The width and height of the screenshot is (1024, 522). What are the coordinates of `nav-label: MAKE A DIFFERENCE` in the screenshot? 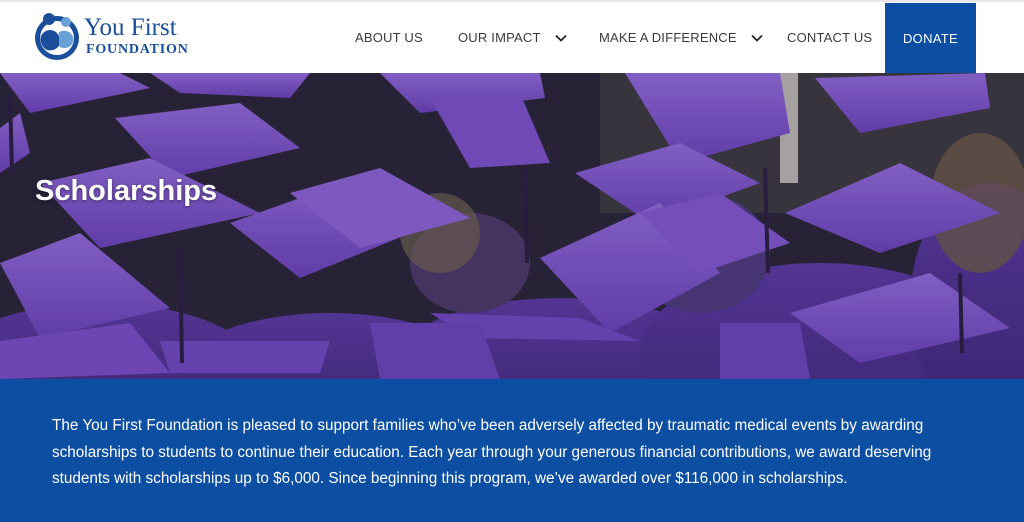 It's located at (668, 37).